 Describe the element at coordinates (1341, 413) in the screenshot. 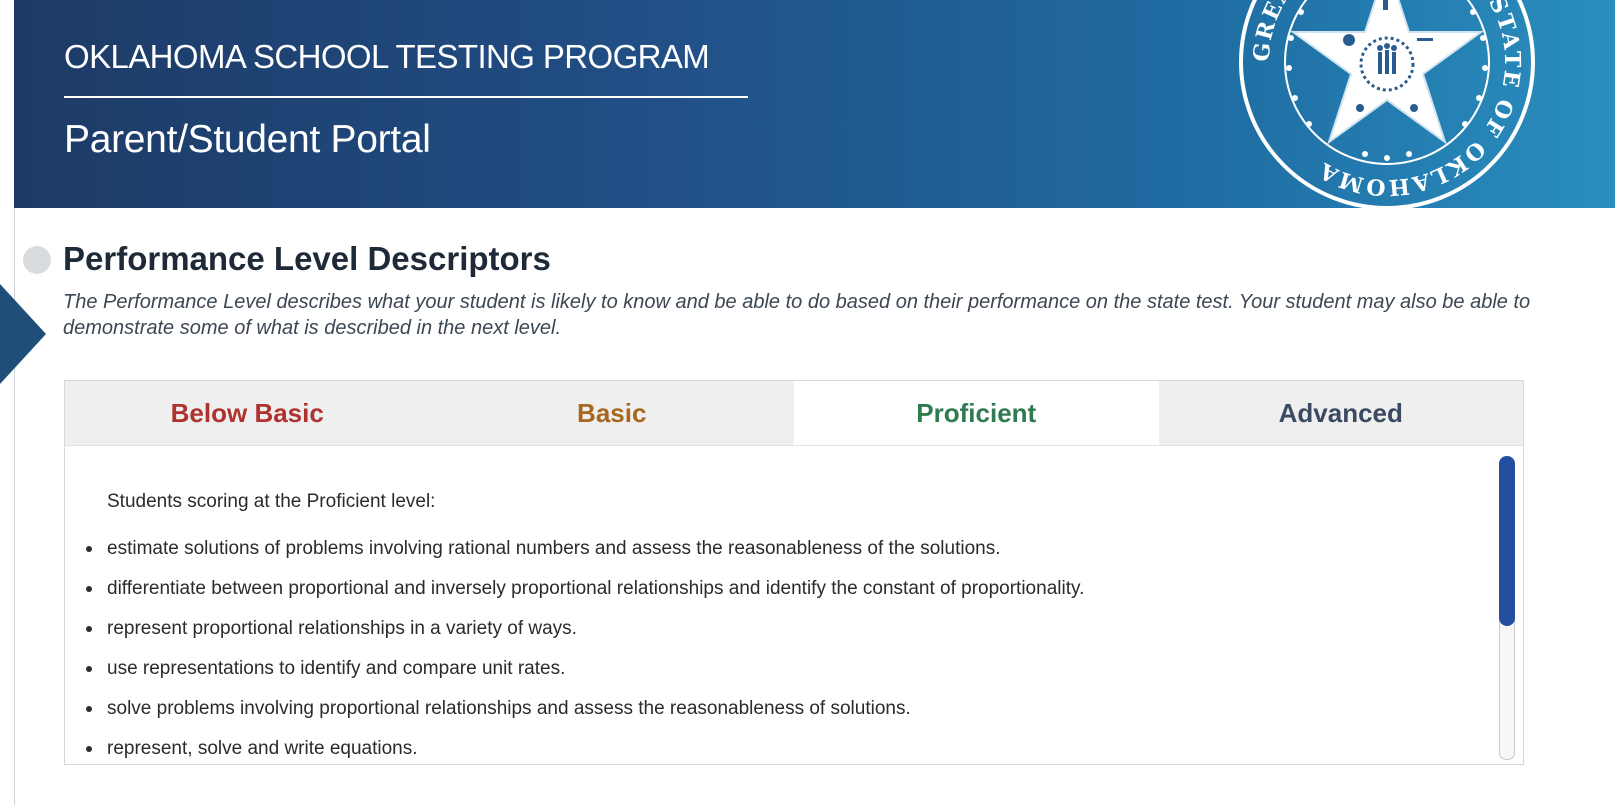

I see `tab-advanced: Advanced` at that location.